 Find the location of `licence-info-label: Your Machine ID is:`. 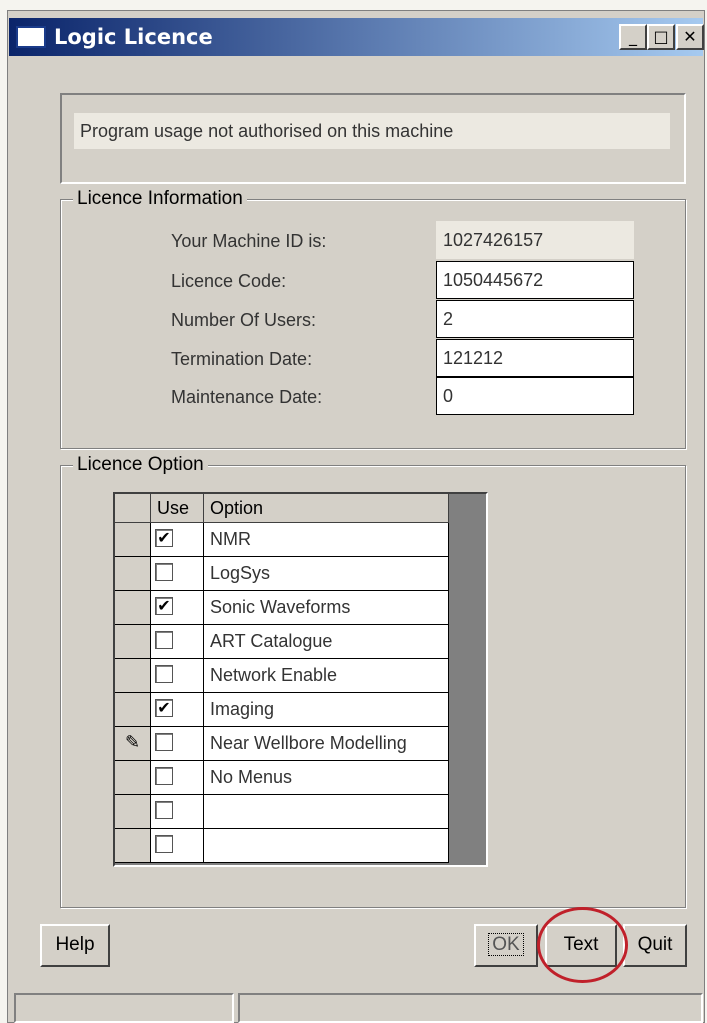

licence-info-label: Your Machine ID is: is located at coordinates (249, 241).